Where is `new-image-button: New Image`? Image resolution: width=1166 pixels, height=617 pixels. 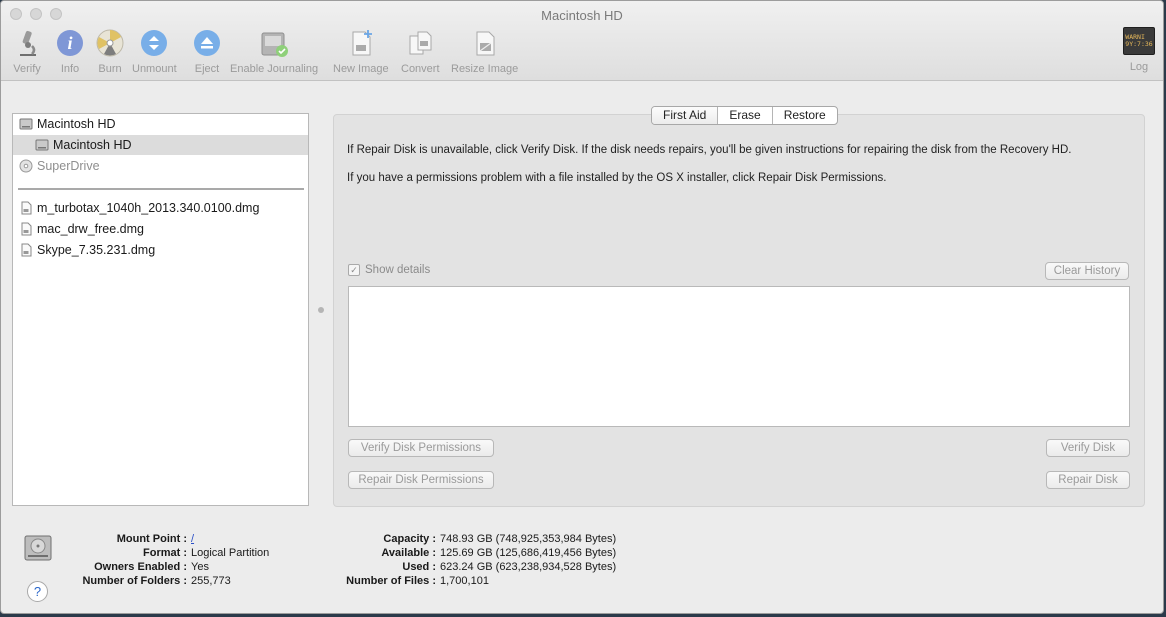
new-image-button: New Image is located at coordinates (361, 52).